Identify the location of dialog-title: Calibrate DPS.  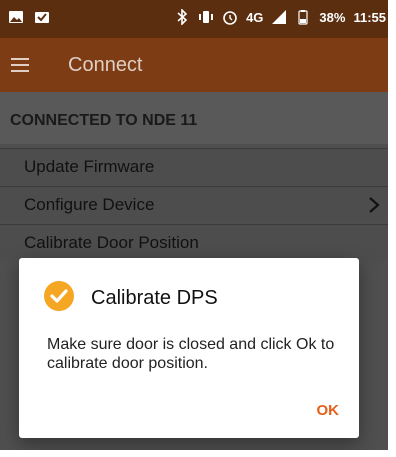
(154, 298).